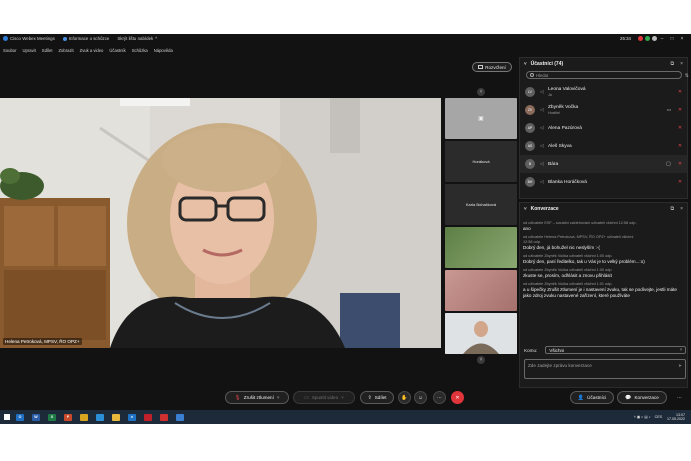 This screenshot has width=691, height=461. Describe the element at coordinates (140, 50) in the screenshot. I see `menu-item: Schůzka` at that location.